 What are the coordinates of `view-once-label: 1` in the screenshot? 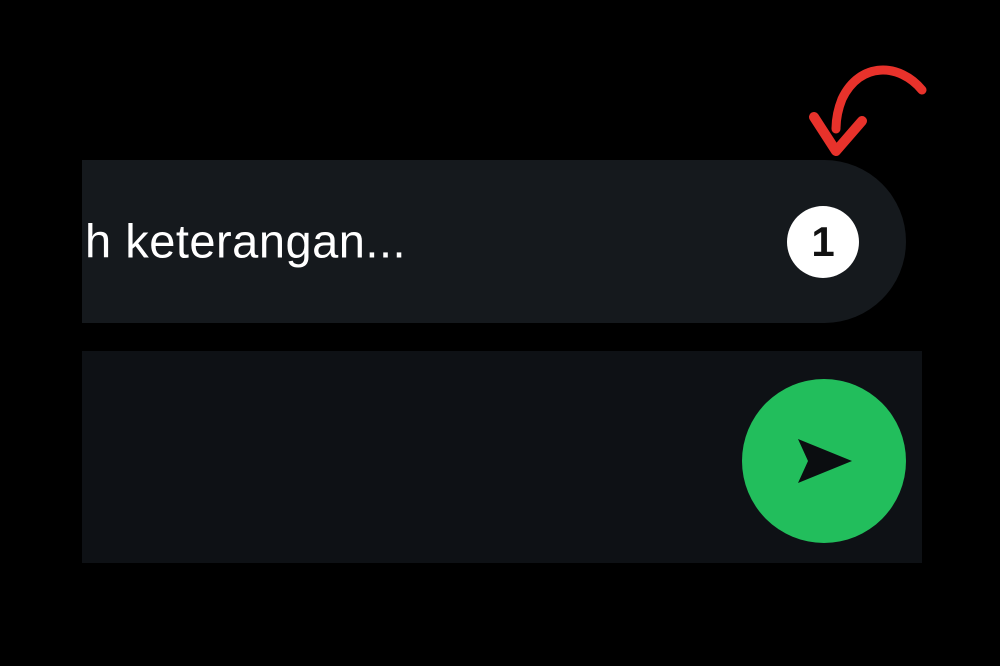 It's located at (823, 241).